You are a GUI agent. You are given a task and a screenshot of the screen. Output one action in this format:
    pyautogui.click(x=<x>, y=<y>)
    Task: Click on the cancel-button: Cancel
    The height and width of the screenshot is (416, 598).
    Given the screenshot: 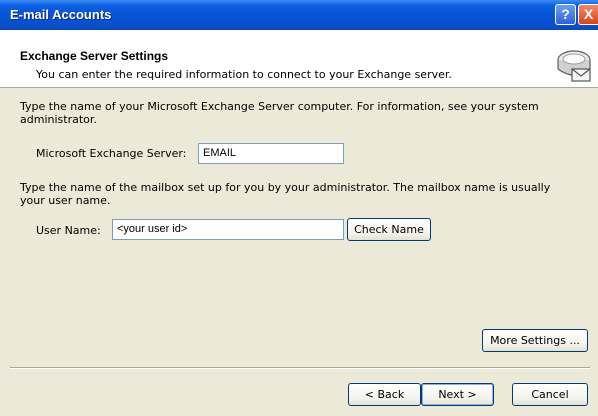 What is the action you would take?
    pyautogui.click(x=550, y=394)
    